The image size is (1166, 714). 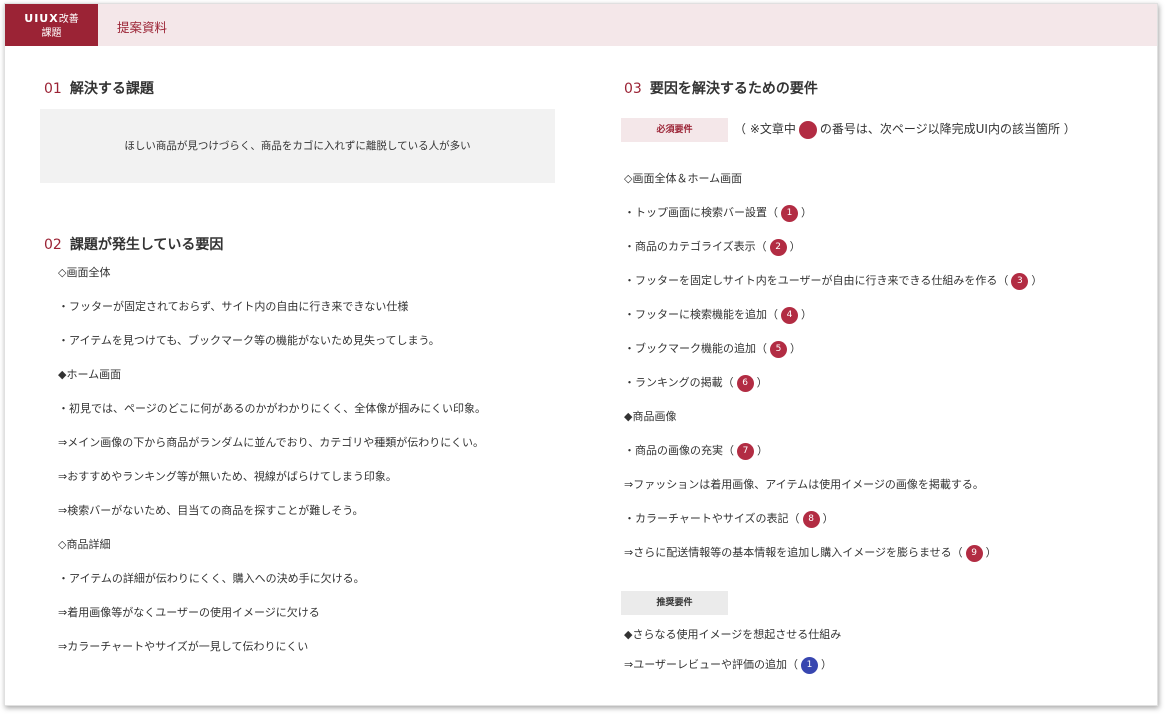 I want to click on header-bar: UIUX改善 課題 提案資料, so click(x=581, y=25).